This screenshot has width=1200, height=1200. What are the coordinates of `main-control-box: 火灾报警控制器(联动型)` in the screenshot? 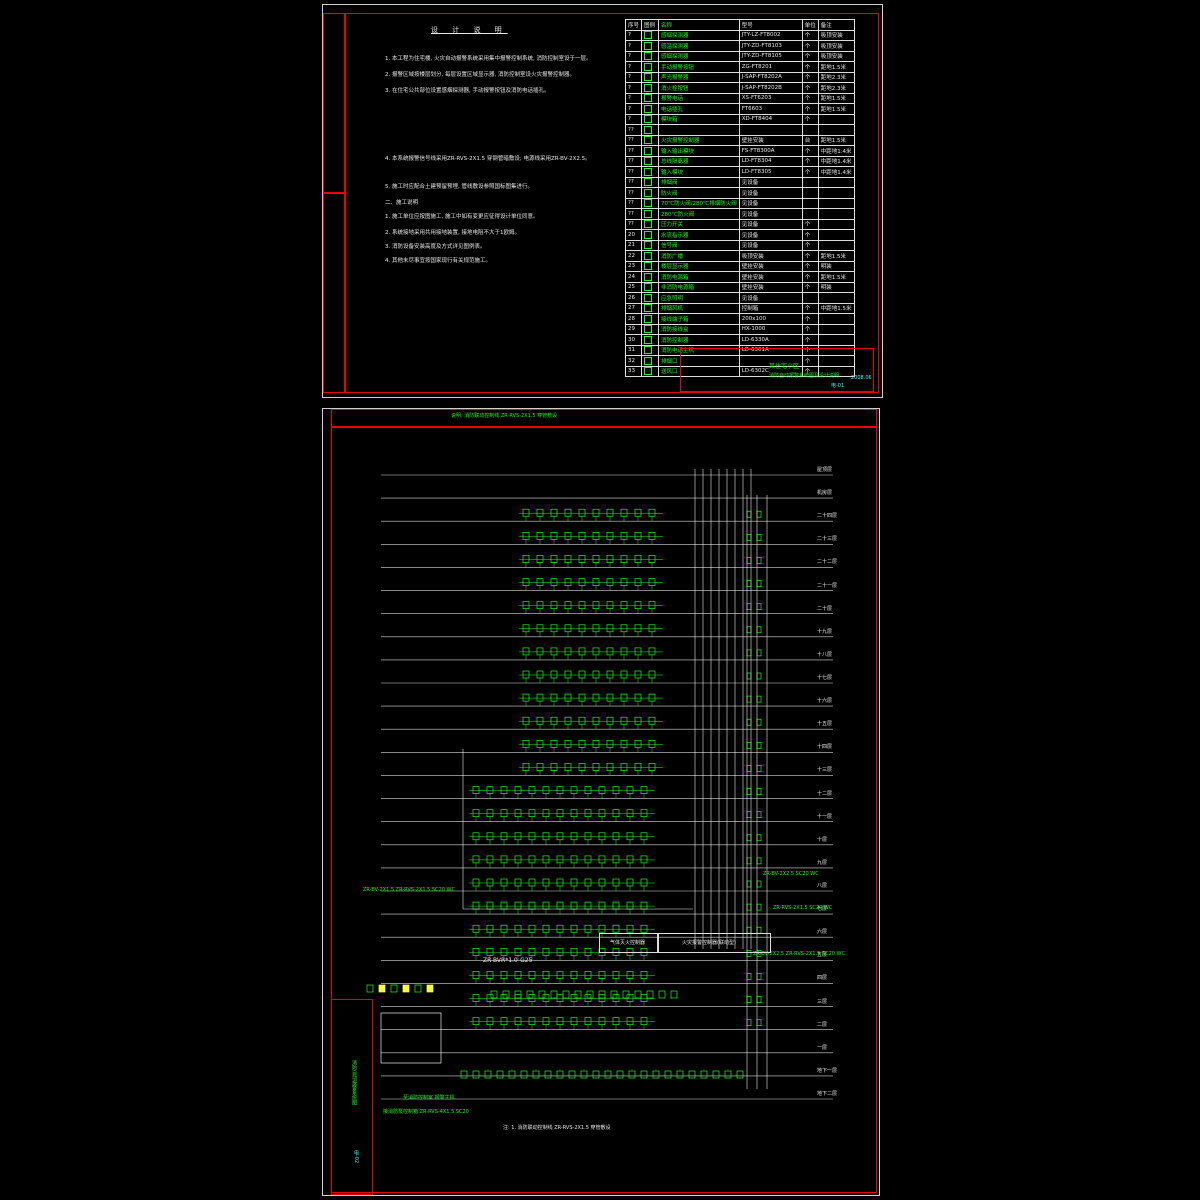 It's located at (714, 943).